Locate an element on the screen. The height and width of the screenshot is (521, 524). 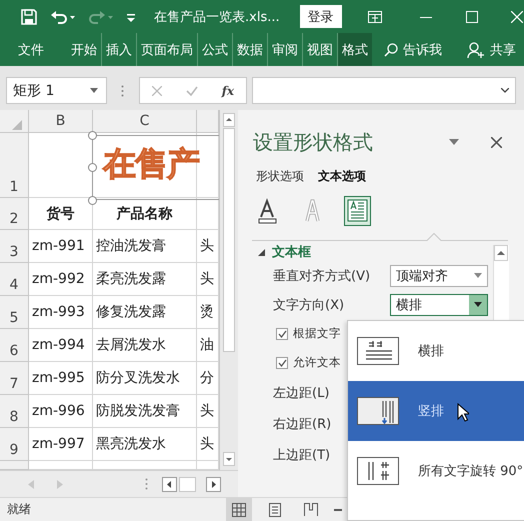
menu-item: 所有文字旋转 90° is located at coordinates (436, 471).